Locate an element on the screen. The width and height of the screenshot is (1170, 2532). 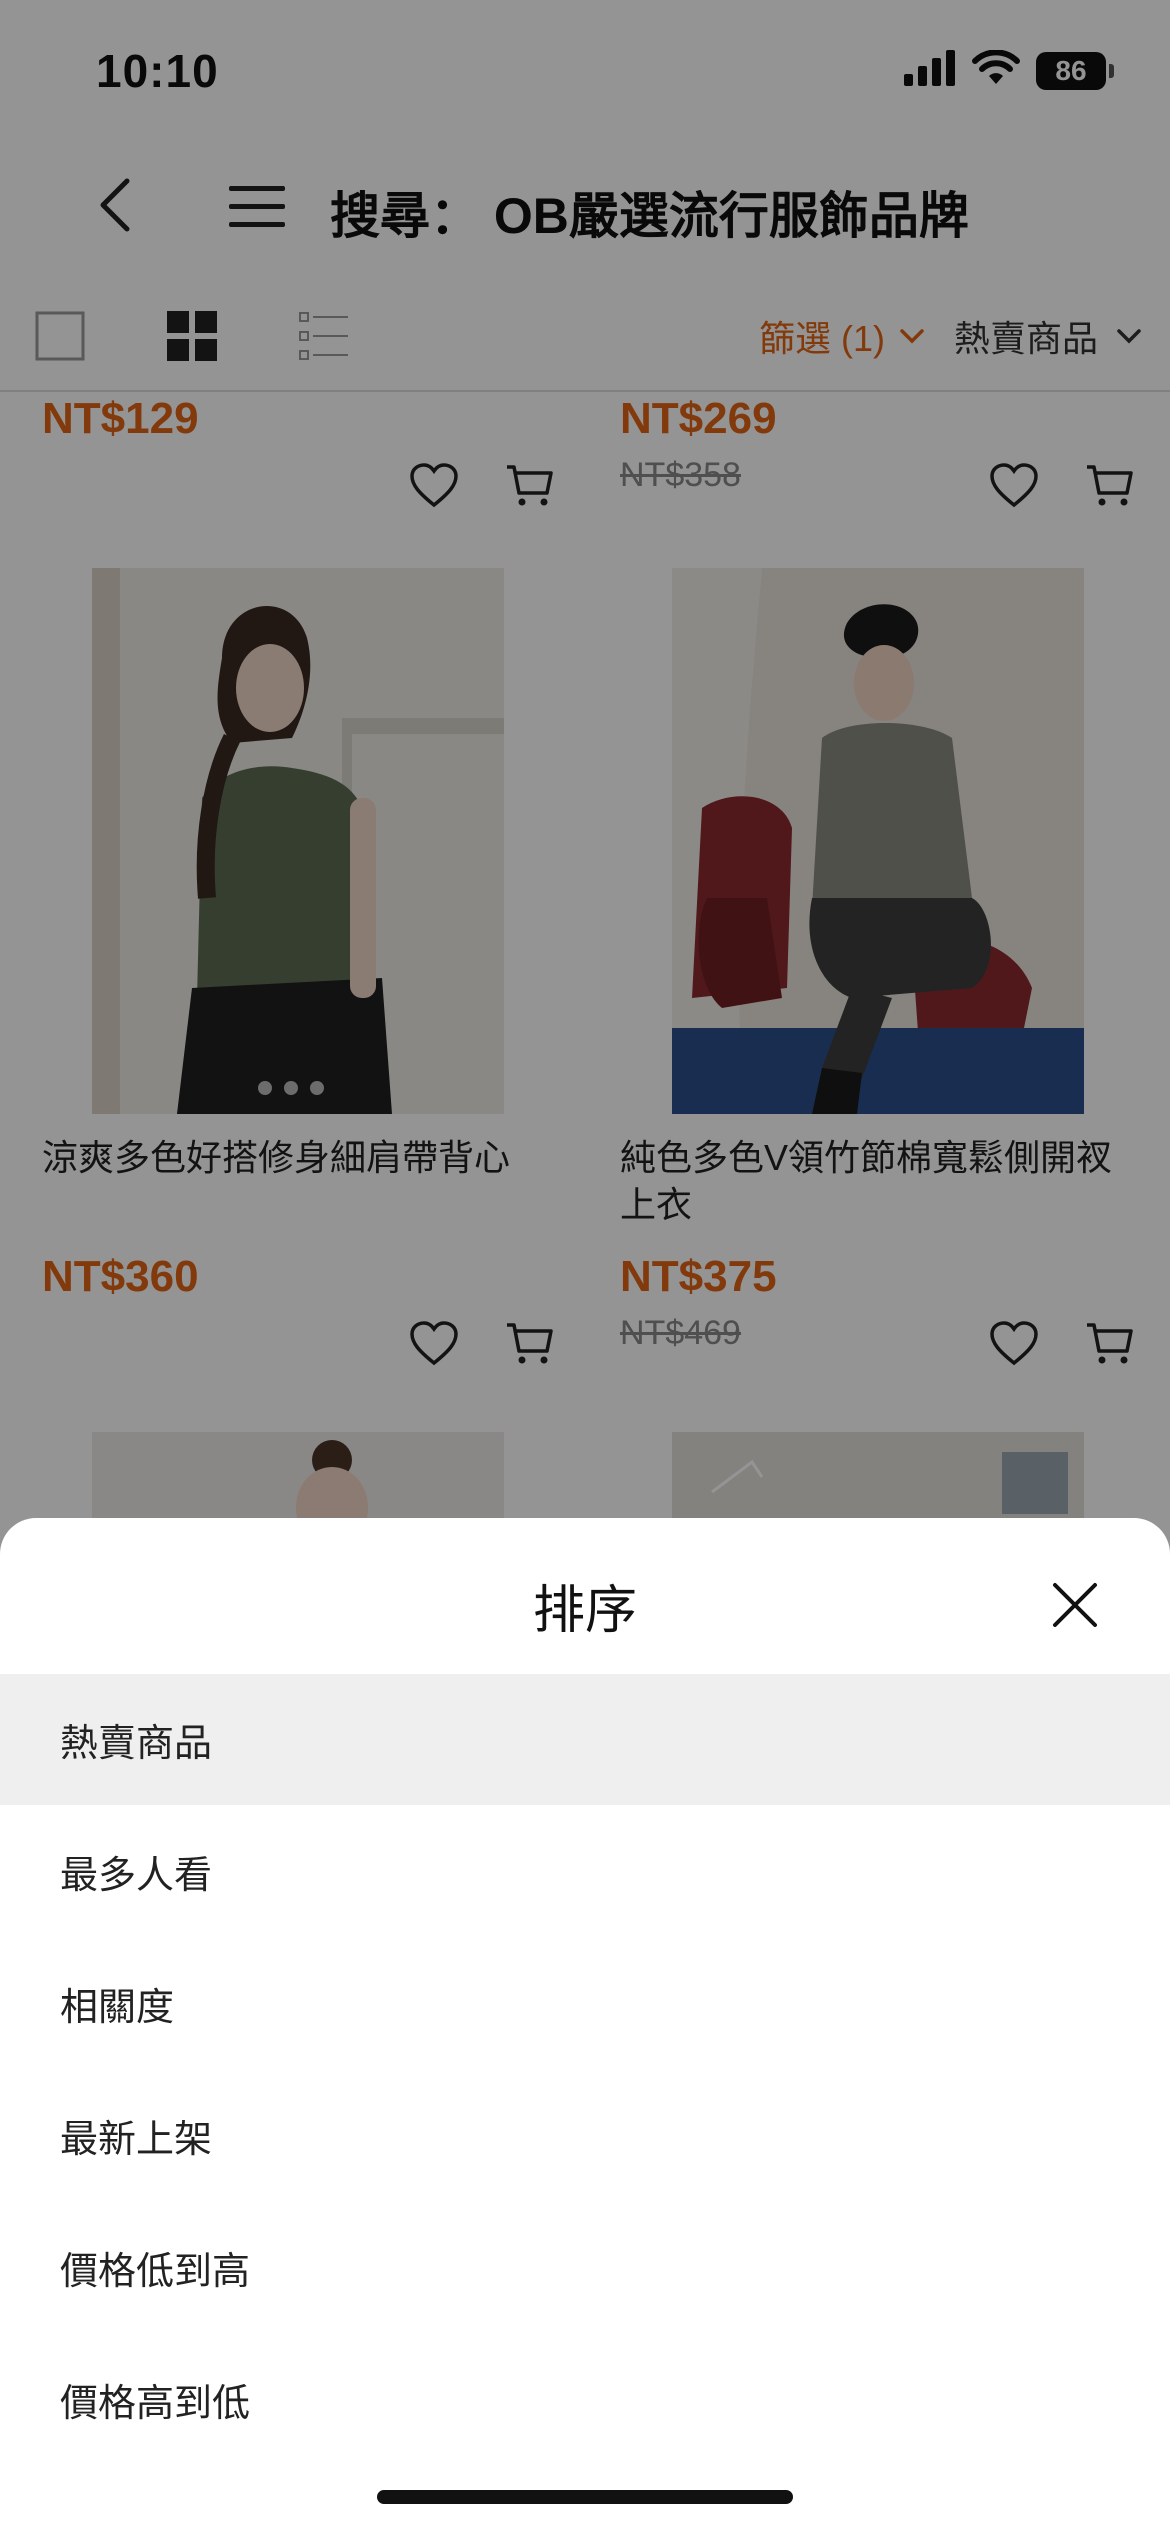
sort-option-label: 價格高到低 is located at coordinates (155, 2404).